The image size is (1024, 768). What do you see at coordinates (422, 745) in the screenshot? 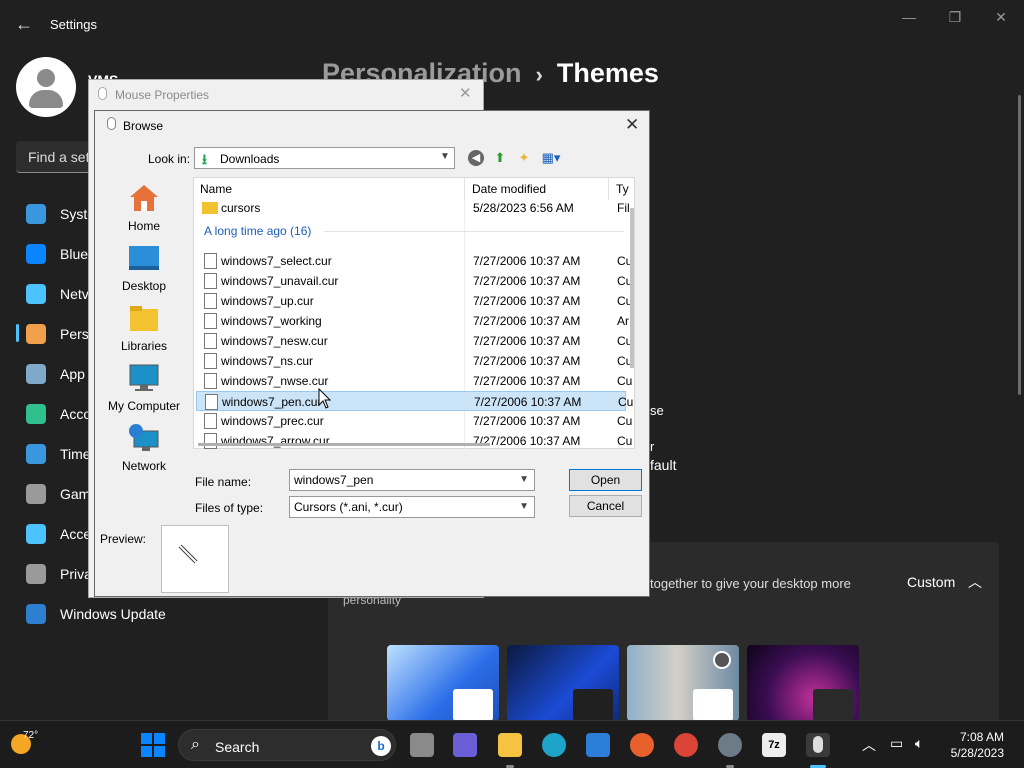
I see `task-view-icon` at bounding box center [422, 745].